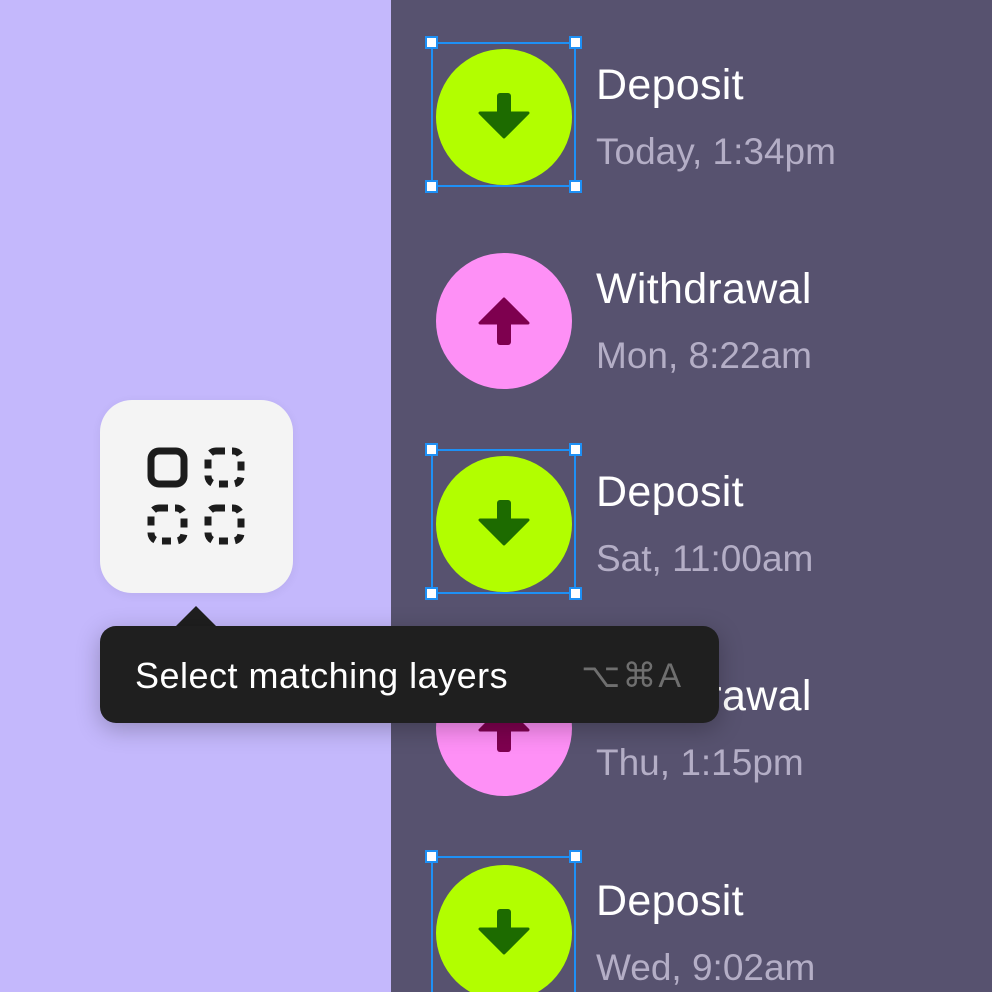  What do you see at coordinates (705, 558) in the screenshot?
I see `transaction-time: Sat, 11:00am` at bounding box center [705, 558].